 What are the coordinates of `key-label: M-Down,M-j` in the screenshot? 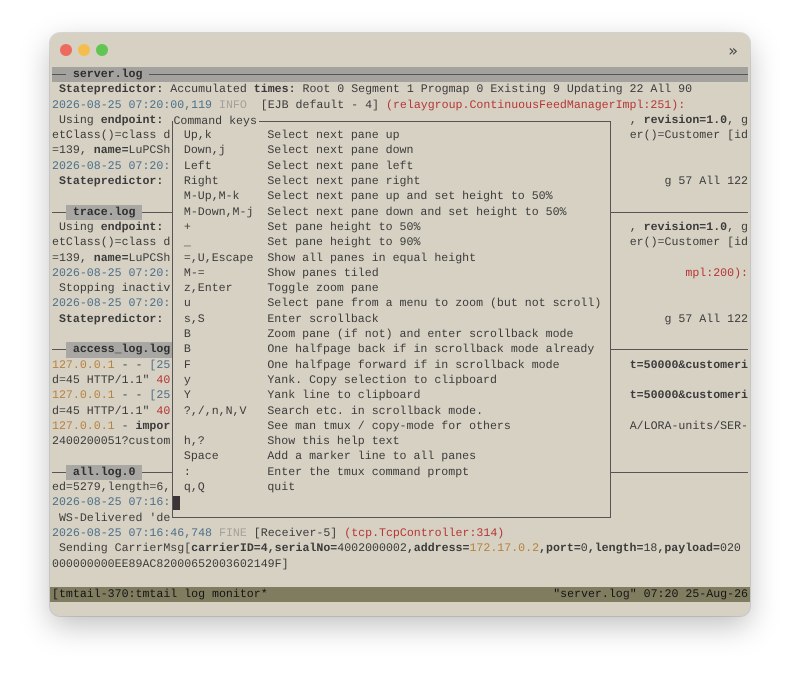 It's located at (219, 212).